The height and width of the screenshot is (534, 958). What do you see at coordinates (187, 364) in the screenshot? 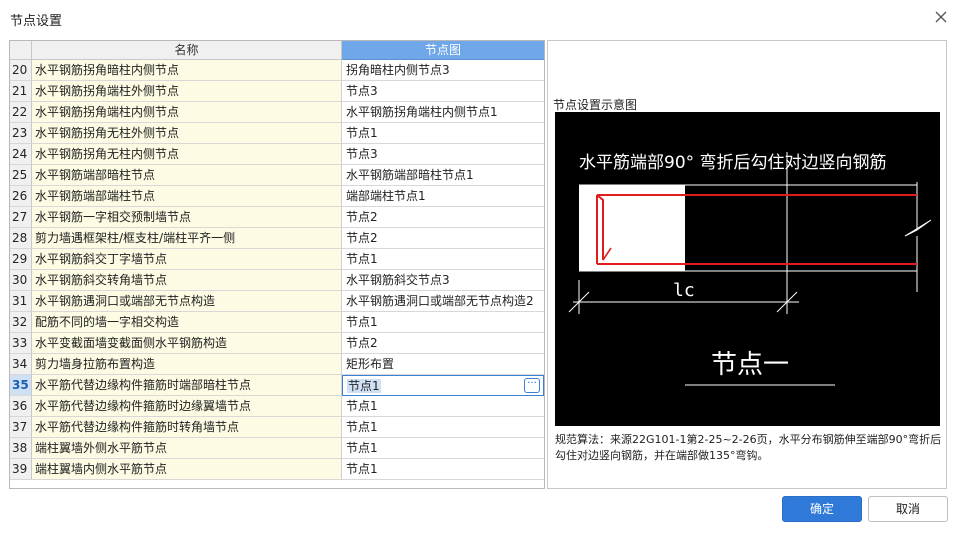
I see `name-cell: 剪力墙身拉筋布置构造` at bounding box center [187, 364].